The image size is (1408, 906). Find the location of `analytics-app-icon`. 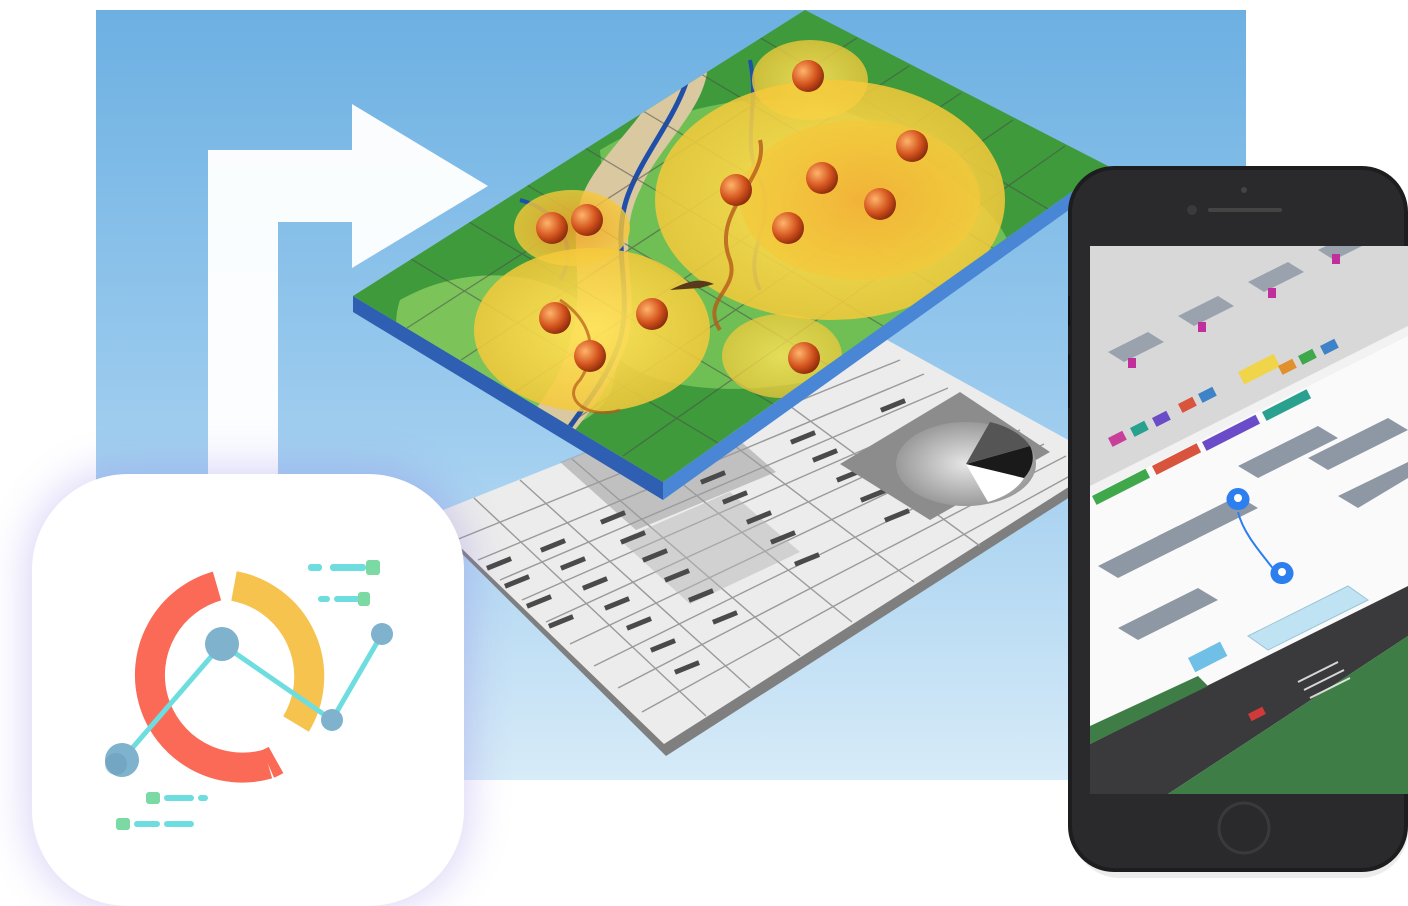

analytics-app-icon is located at coordinates (248, 690).